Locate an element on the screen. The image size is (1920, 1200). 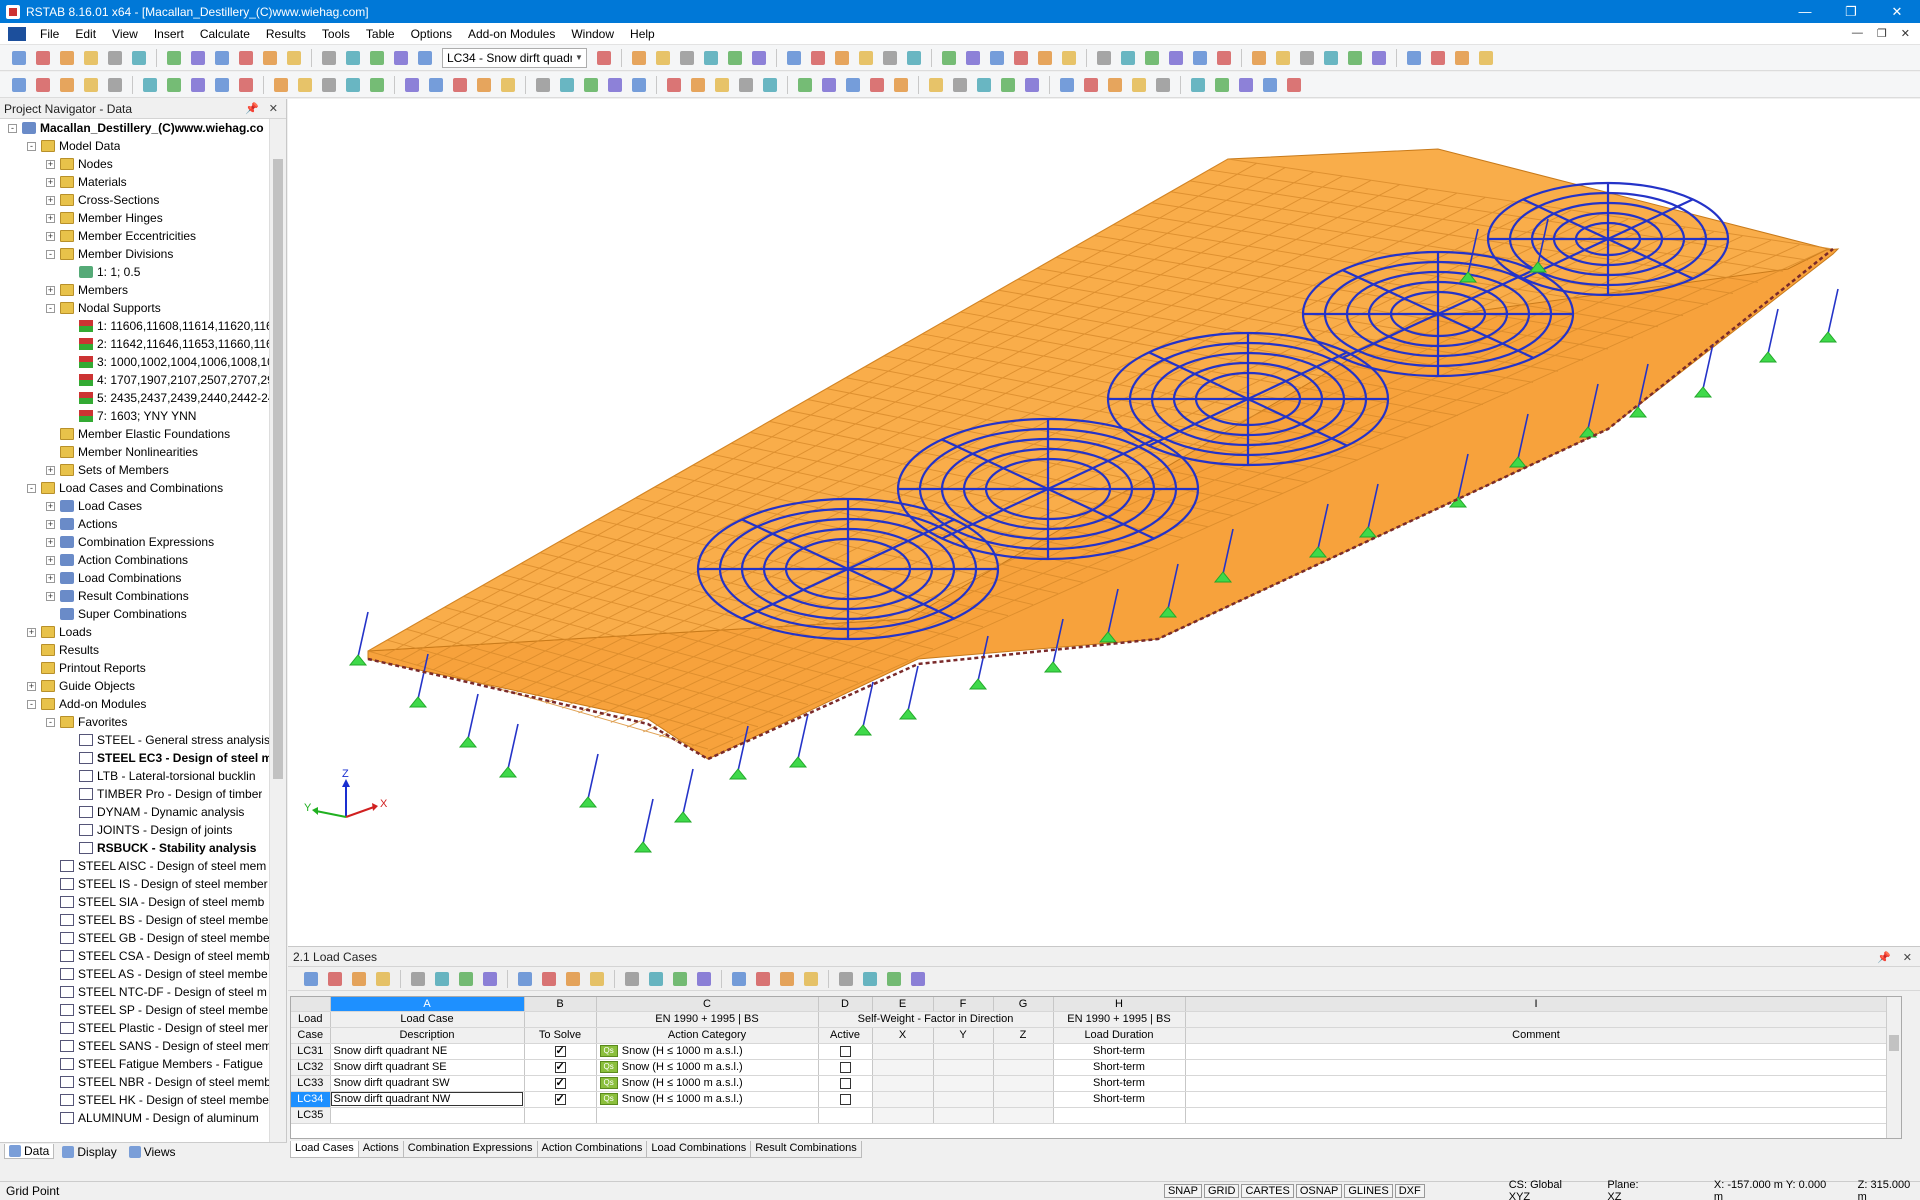
table-tab: Combination Expressions is located at coordinates (470, 1149).